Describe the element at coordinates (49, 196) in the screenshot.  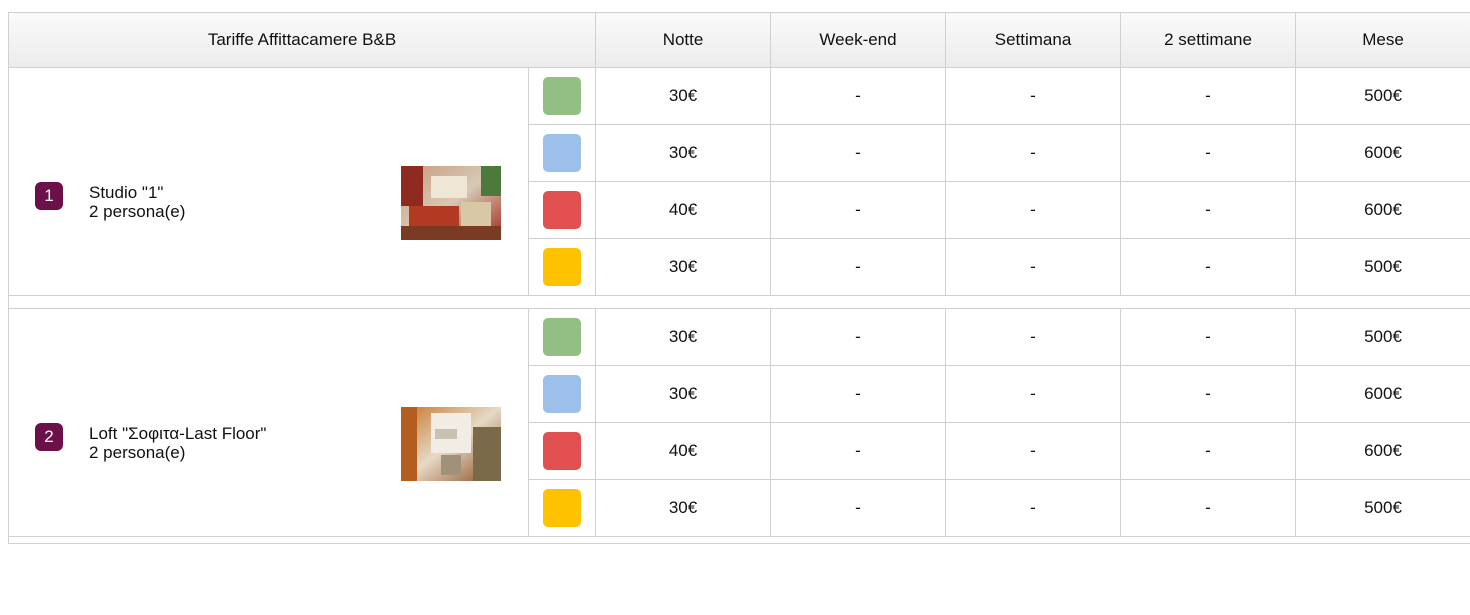
I see `room-number-badge: 1` at that location.